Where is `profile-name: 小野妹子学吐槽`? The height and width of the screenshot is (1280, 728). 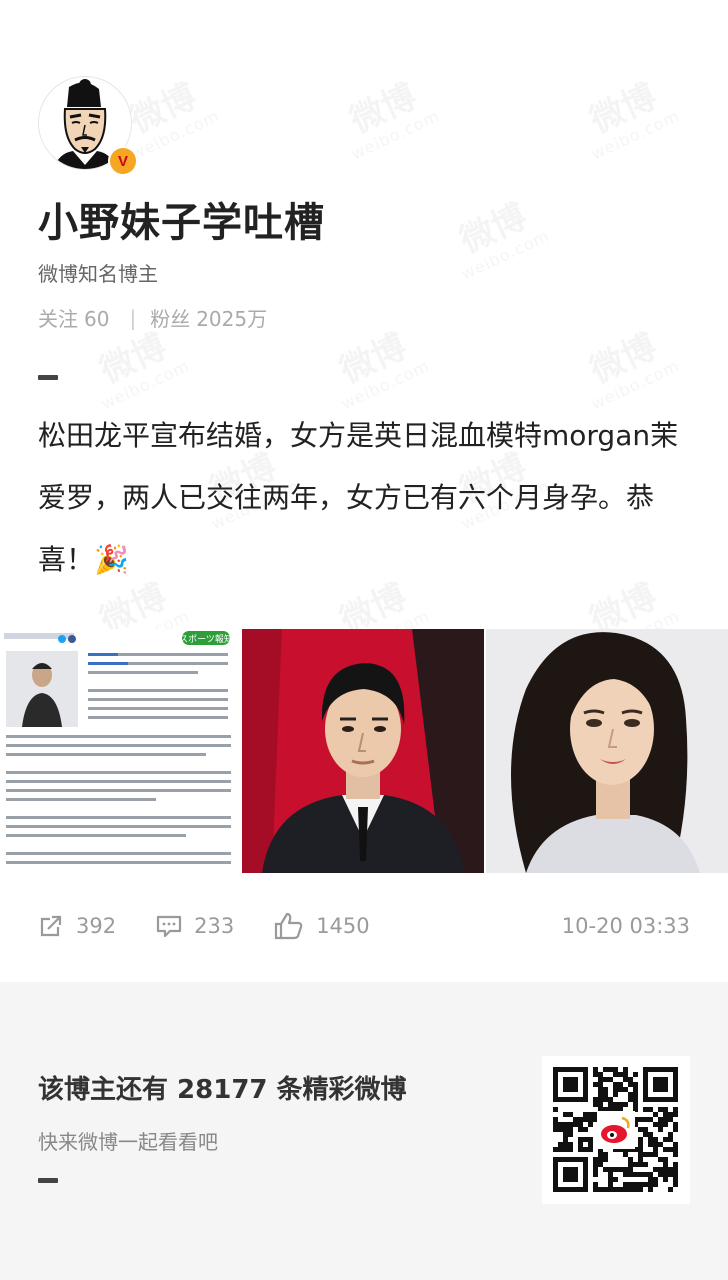 profile-name: 小野妹子学吐槽 is located at coordinates (181, 219).